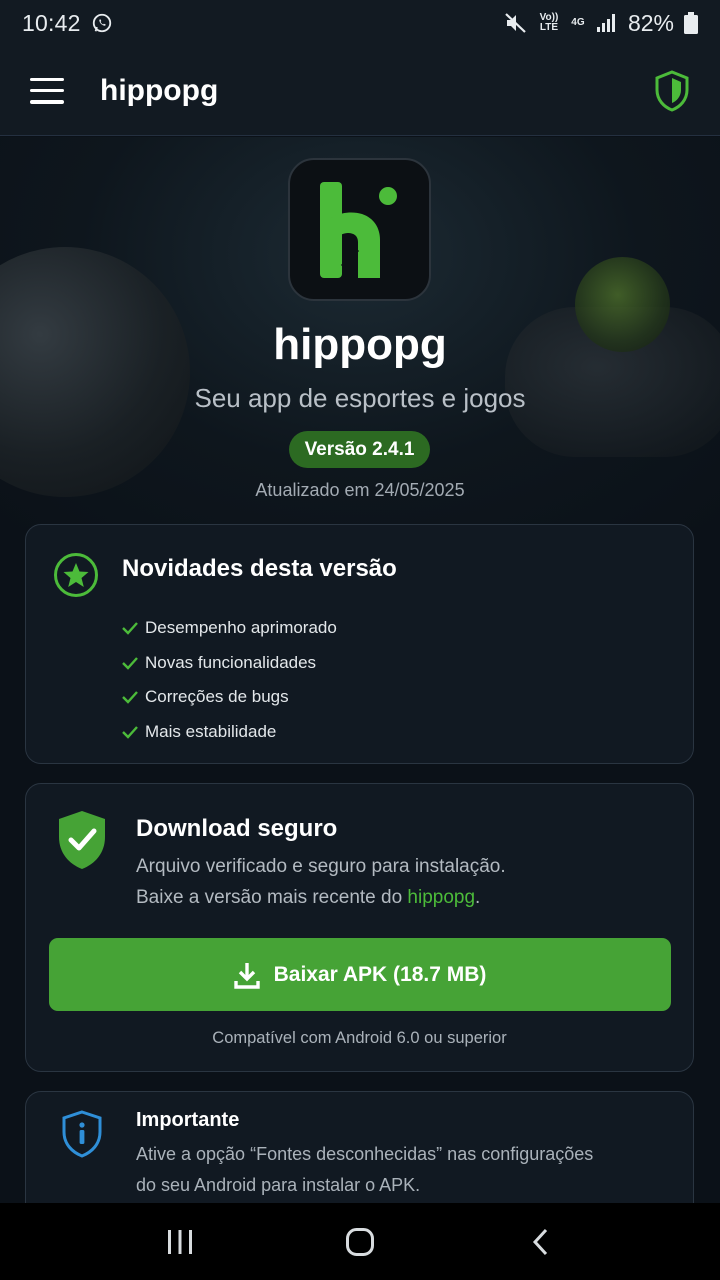 The height and width of the screenshot is (1280, 720). What do you see at coordinates (578, 22) in the screenshot?
I see `network-label: 4G` at bounding box center [578, 22].